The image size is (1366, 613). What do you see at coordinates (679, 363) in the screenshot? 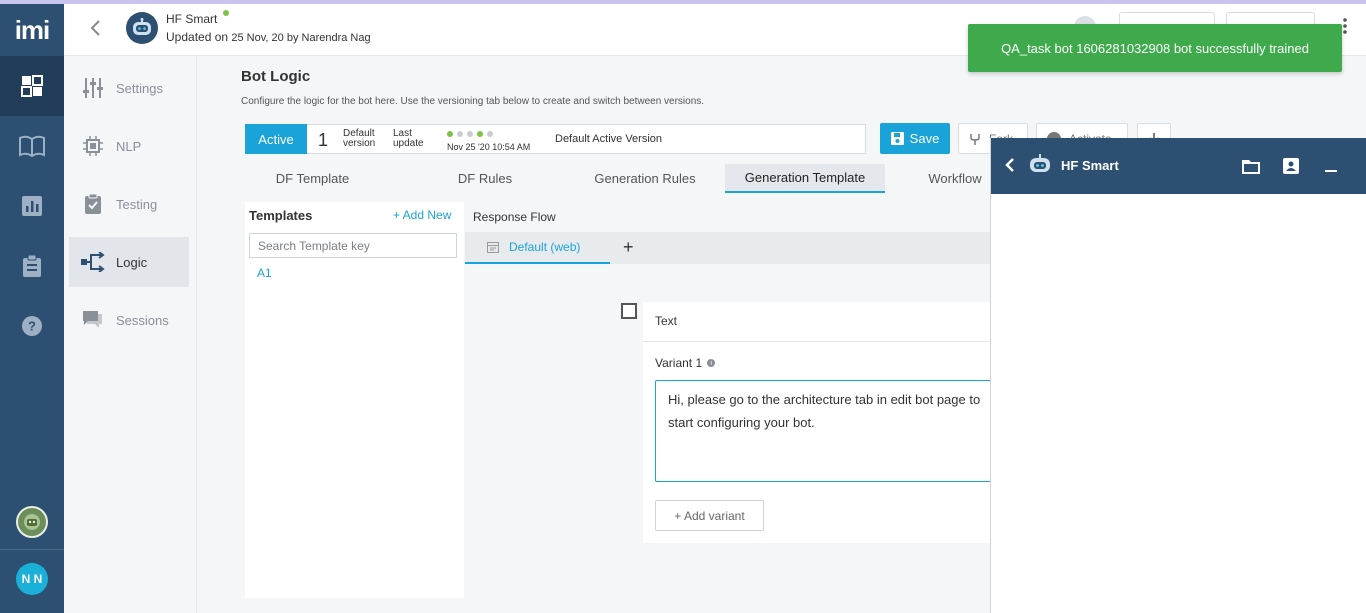
I see `variant-label-text: Variant 1` at bounding box center [679, 363].